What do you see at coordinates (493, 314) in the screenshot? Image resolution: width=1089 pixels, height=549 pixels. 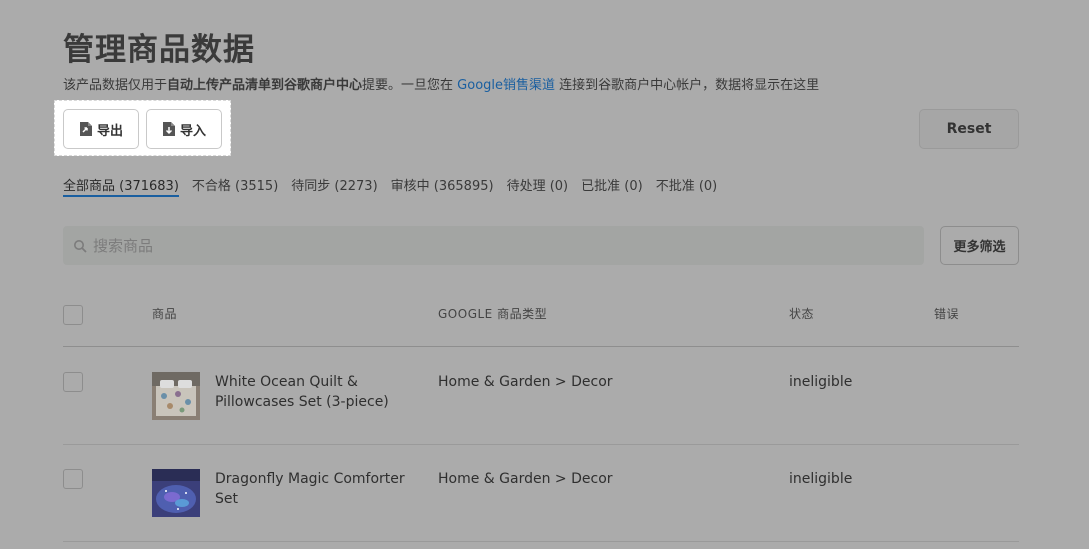 I see `column-header-google-type: GOOGLE 商品类型` at bounding box center [493, 314].